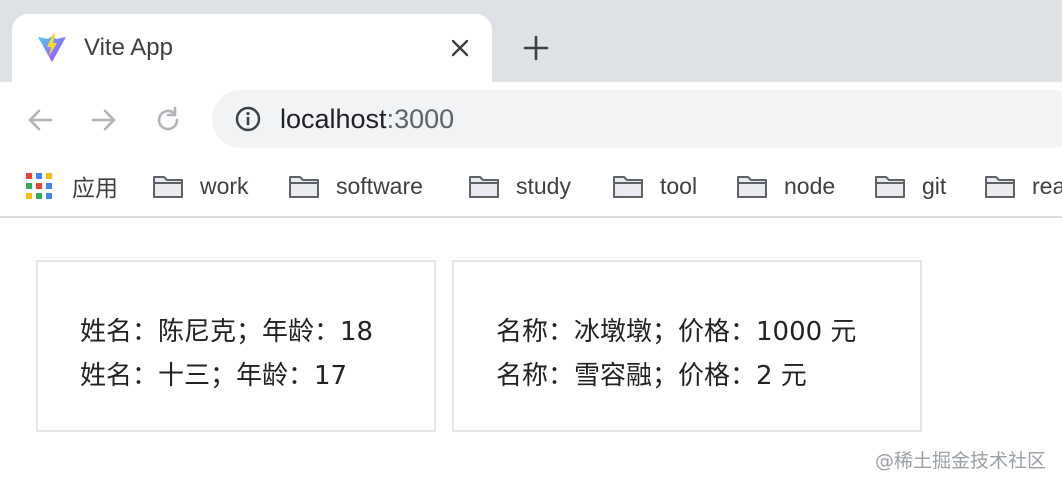  What do you see at coordinates (227, 332) in the screenshot?
I see `person-row: 姓名：陈尼克；年龄：18` at bounding box center [227, 332].